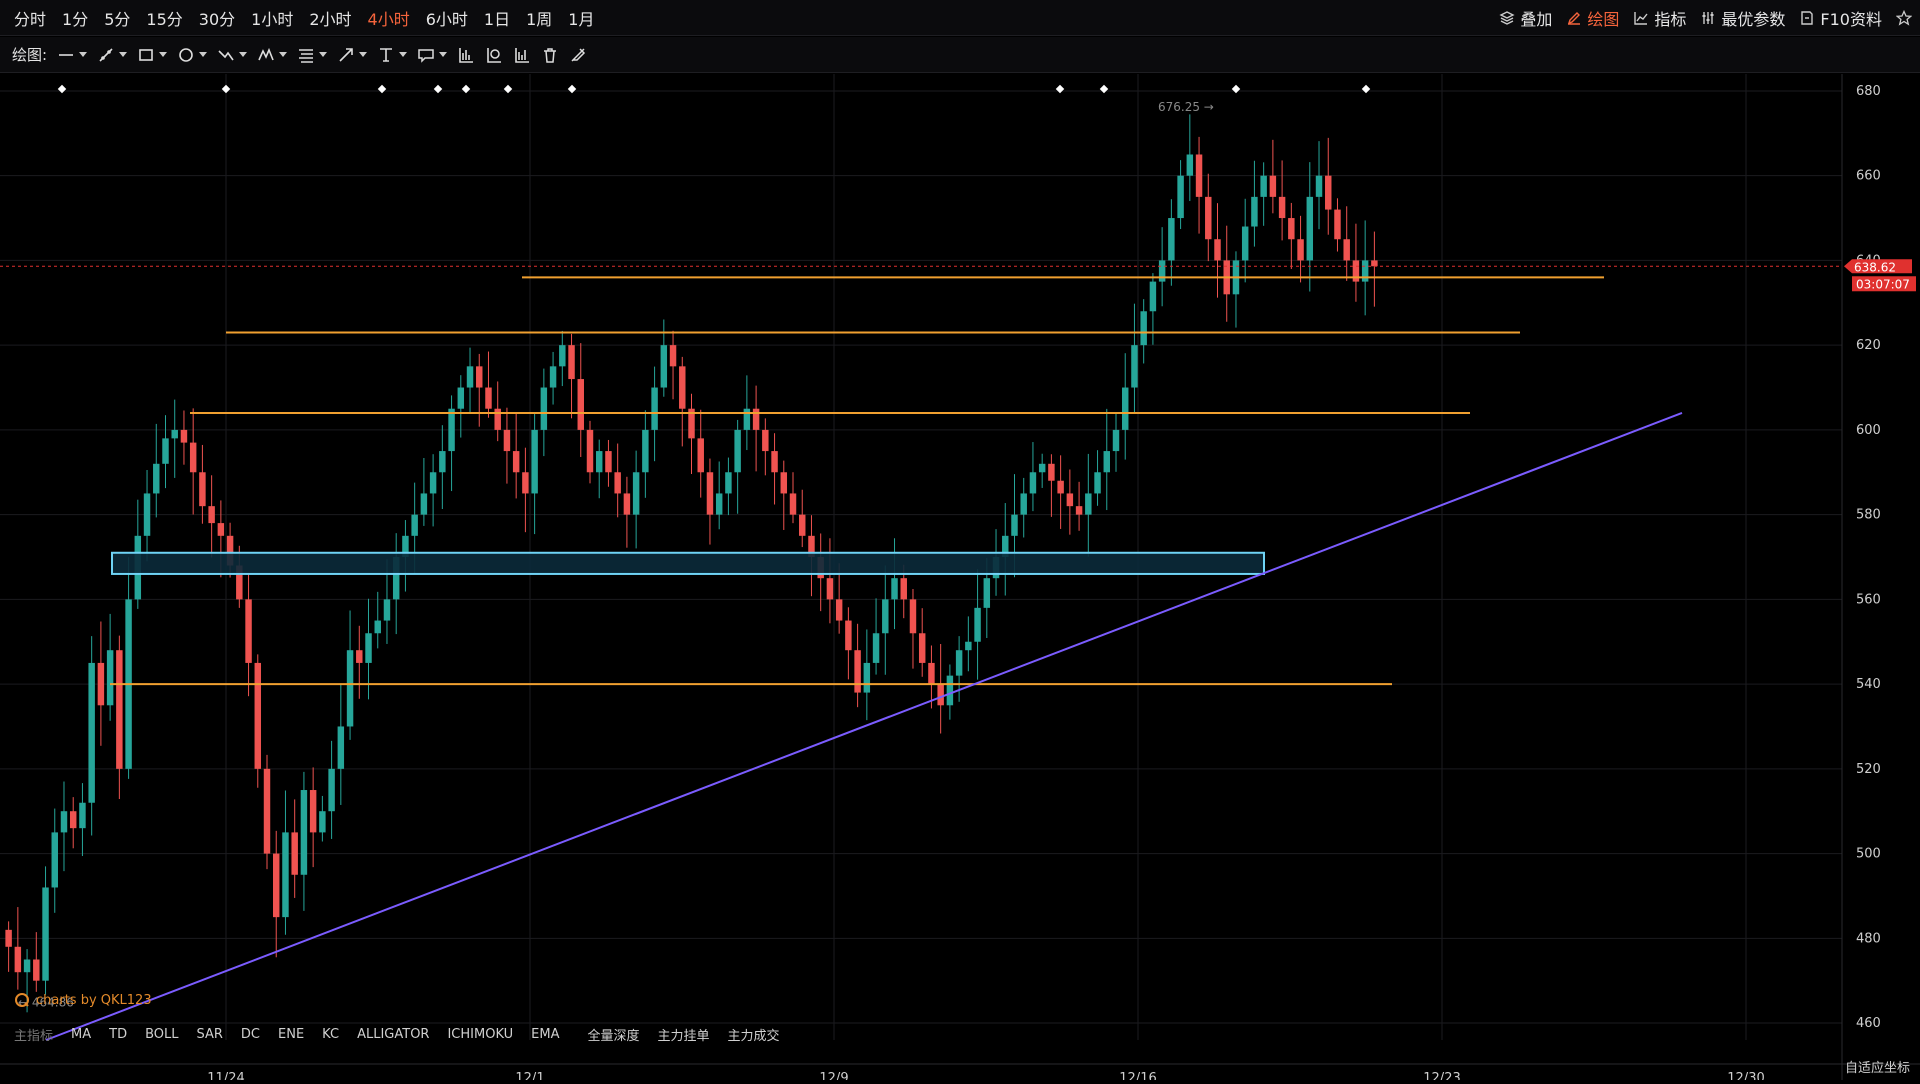 The width and height of the screenshot is (1920, 1084). I want to click on indicator-3: BOLL, so click(161, 1034).